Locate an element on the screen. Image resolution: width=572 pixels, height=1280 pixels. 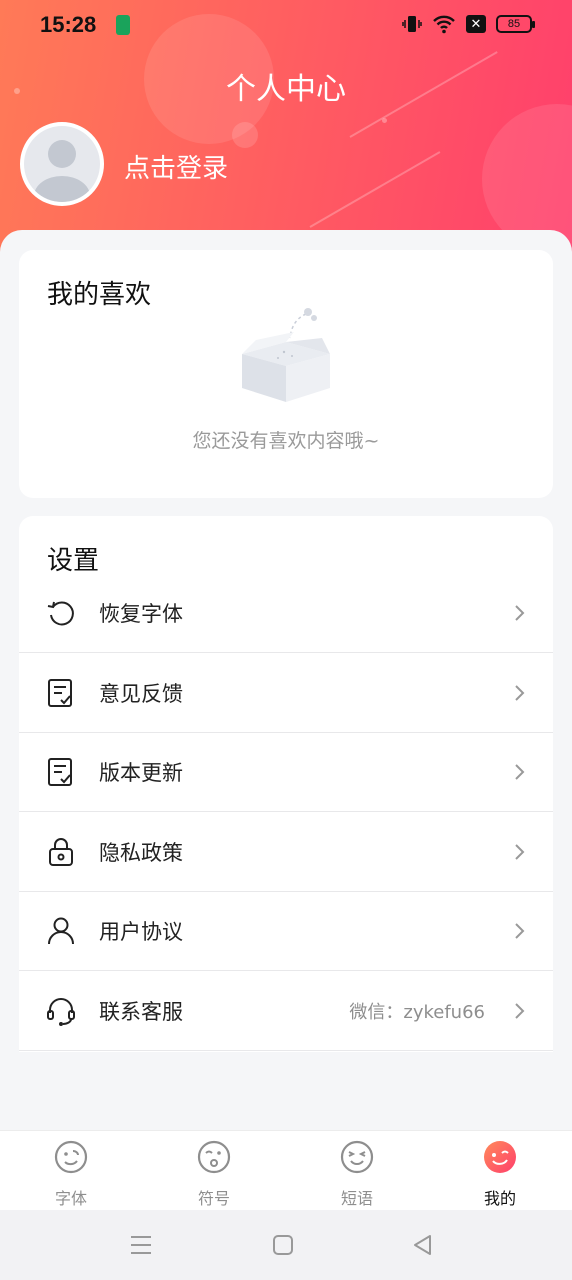
settings-item-update: 版本更新 is located at coordinates (286, 772).